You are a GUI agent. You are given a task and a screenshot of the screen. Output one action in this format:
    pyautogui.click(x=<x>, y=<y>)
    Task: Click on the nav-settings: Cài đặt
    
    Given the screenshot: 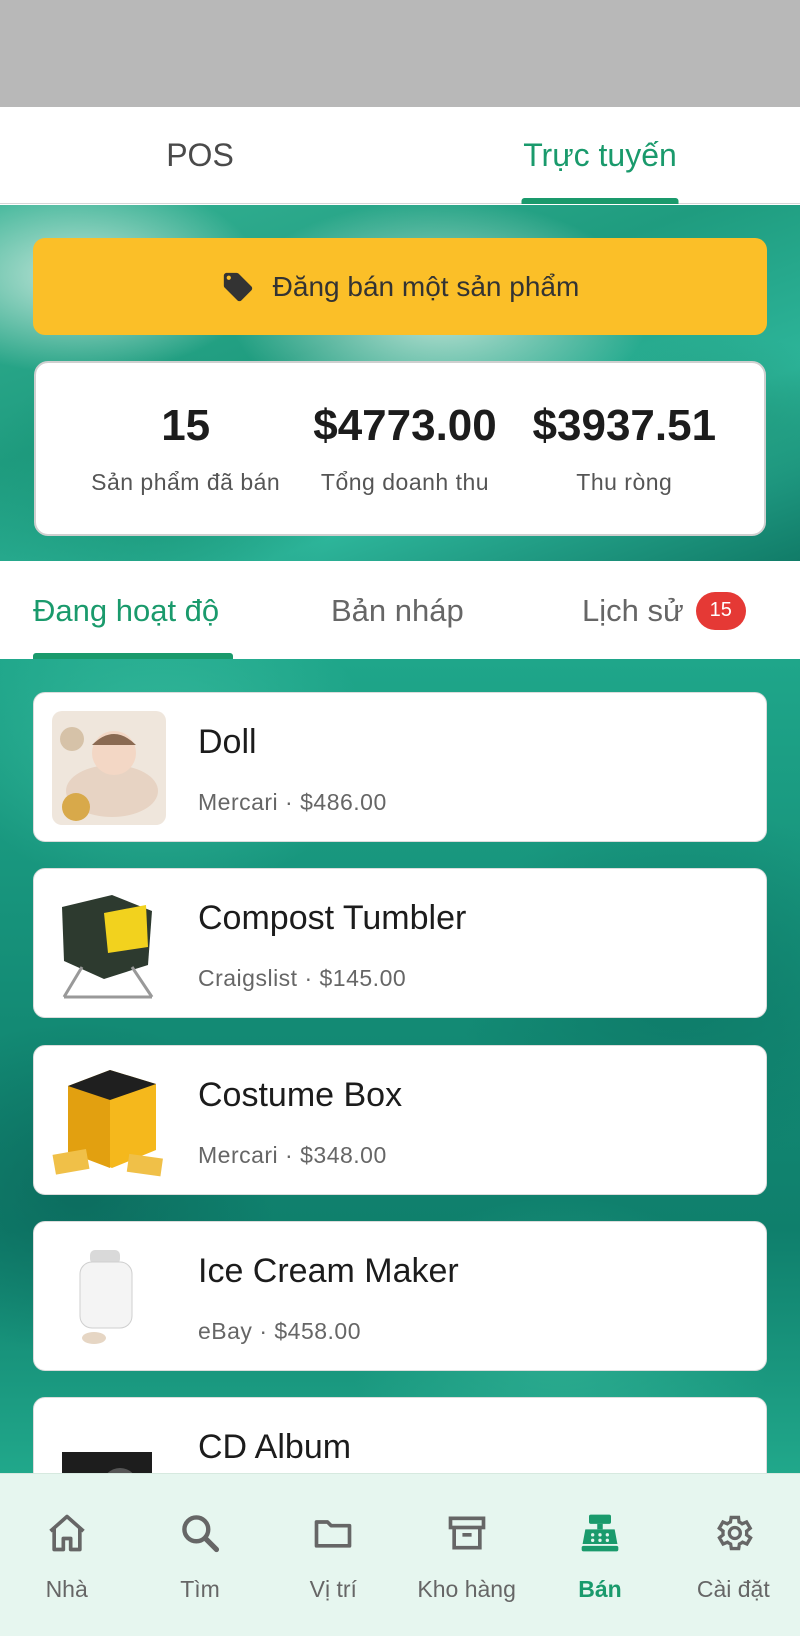 What is the action you would take?
    pyautogui.click(x=733, y=1555)
    